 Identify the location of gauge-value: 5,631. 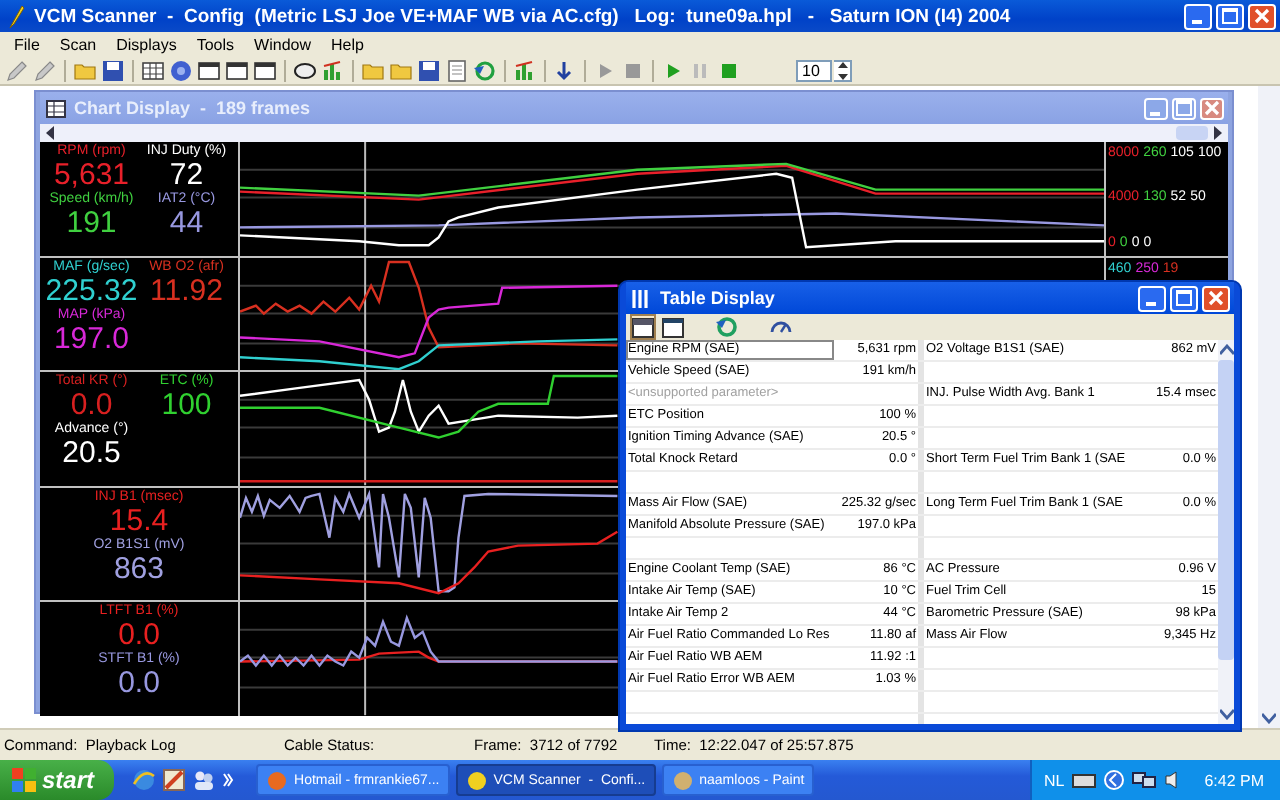
(91, 176).